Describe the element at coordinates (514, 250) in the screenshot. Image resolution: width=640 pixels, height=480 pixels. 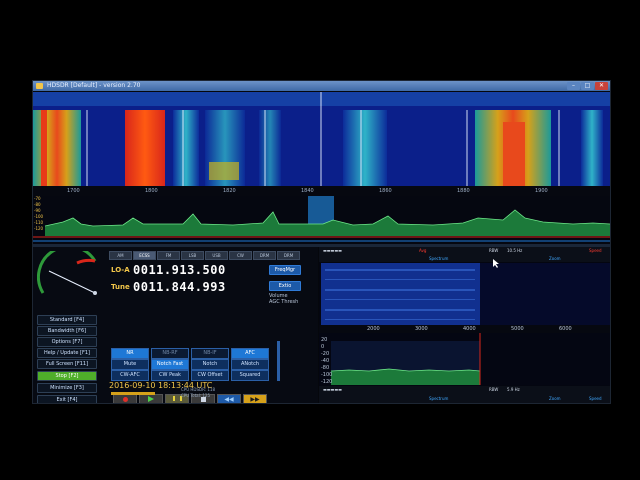
I see `rbw-value: 10.5 Hz` at that location.